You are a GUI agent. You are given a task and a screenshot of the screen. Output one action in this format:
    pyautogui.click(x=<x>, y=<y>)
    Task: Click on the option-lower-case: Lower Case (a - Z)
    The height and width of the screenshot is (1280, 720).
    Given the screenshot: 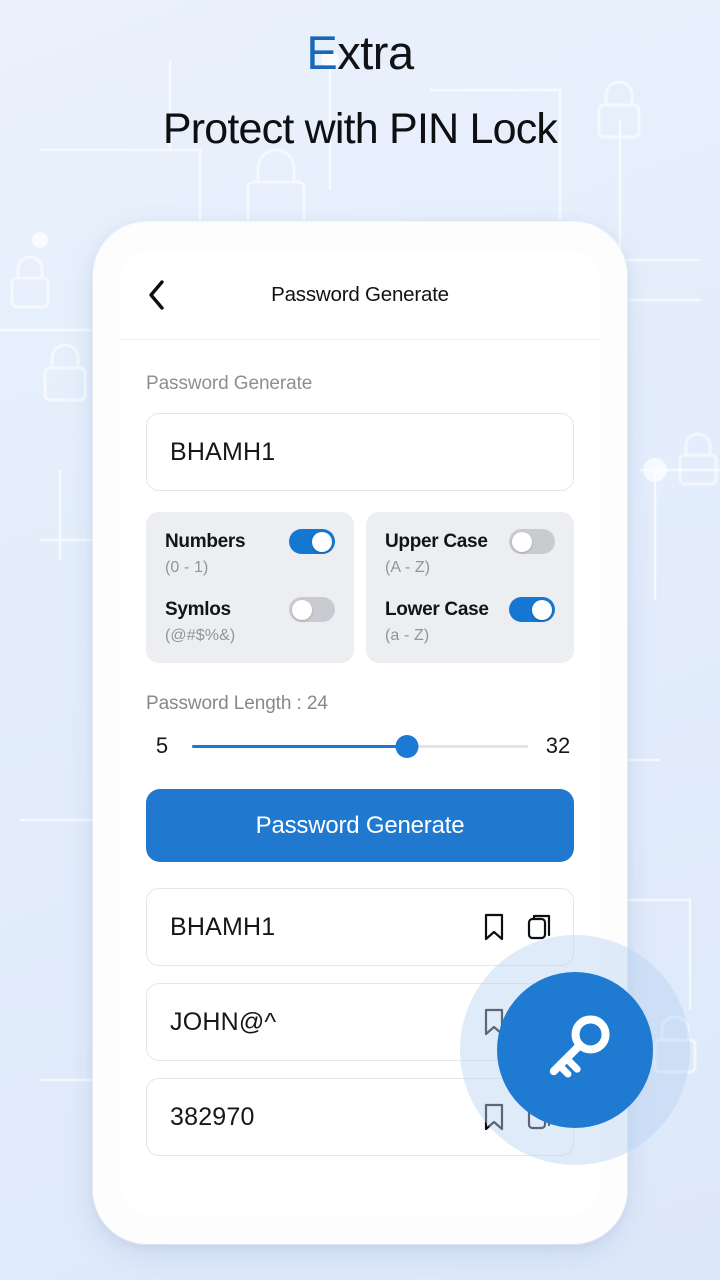 What is the action you would take?
    pyautogui.click(x=470, y=621)
    